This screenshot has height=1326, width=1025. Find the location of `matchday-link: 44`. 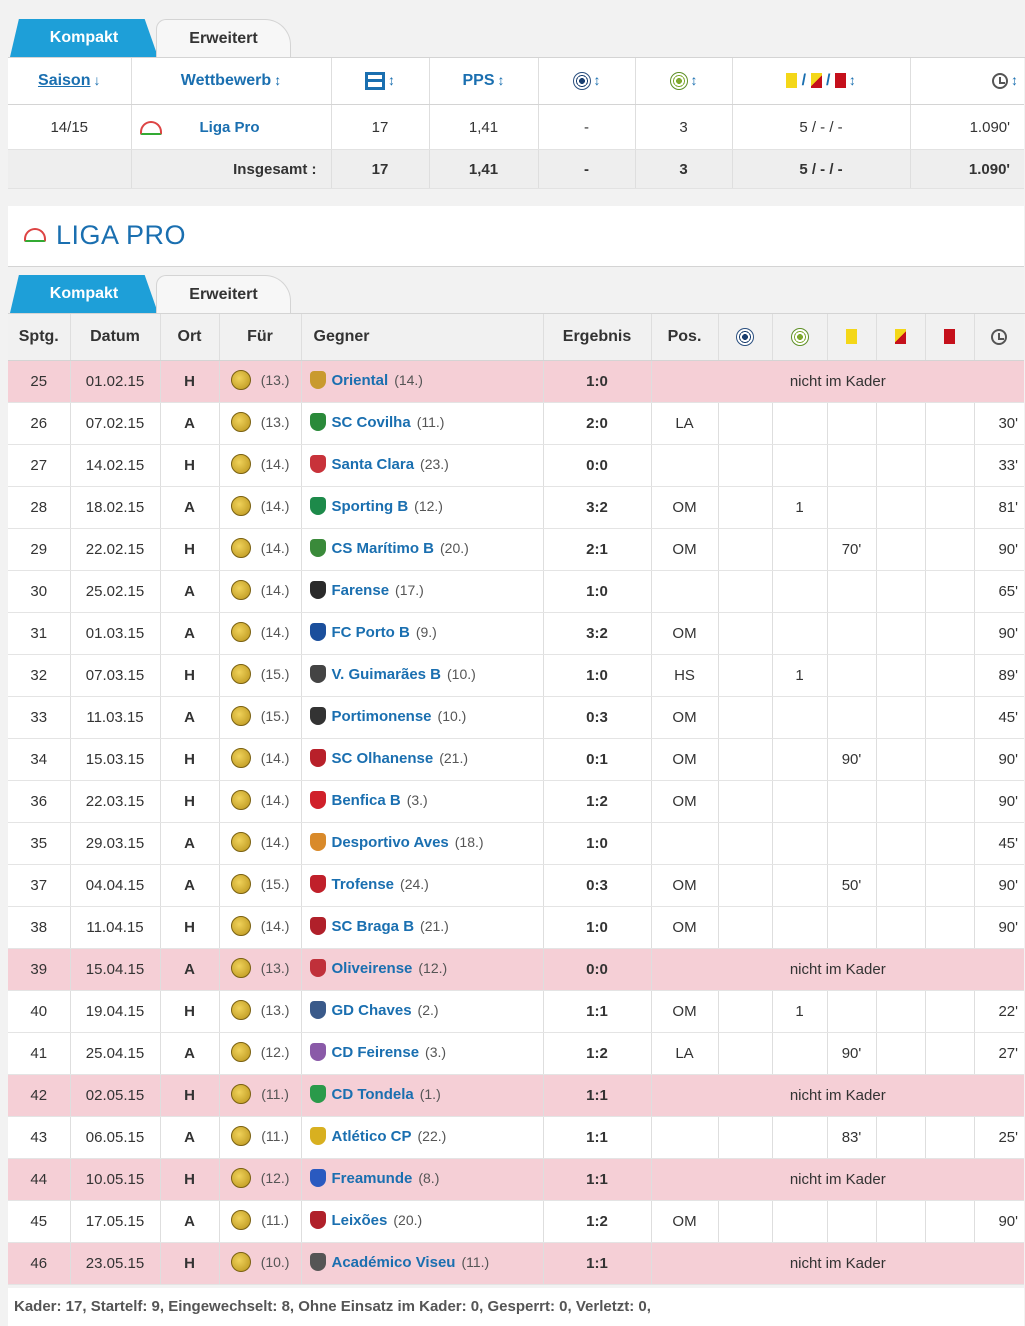

matchday-link: 44 is located at coordinates (39, 1179).